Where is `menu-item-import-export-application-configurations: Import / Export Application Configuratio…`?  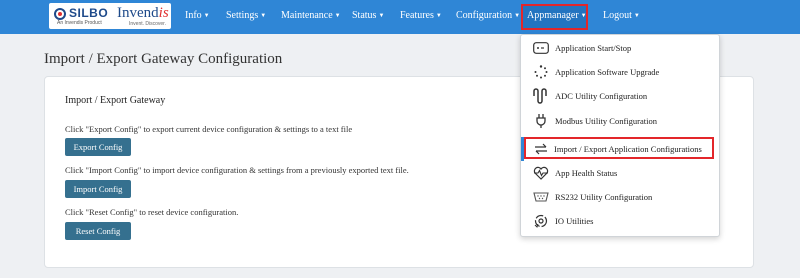 menu-item-import-export-application-configurations: Import / Export Application Configuratio… is located at coordinates (620, 149).